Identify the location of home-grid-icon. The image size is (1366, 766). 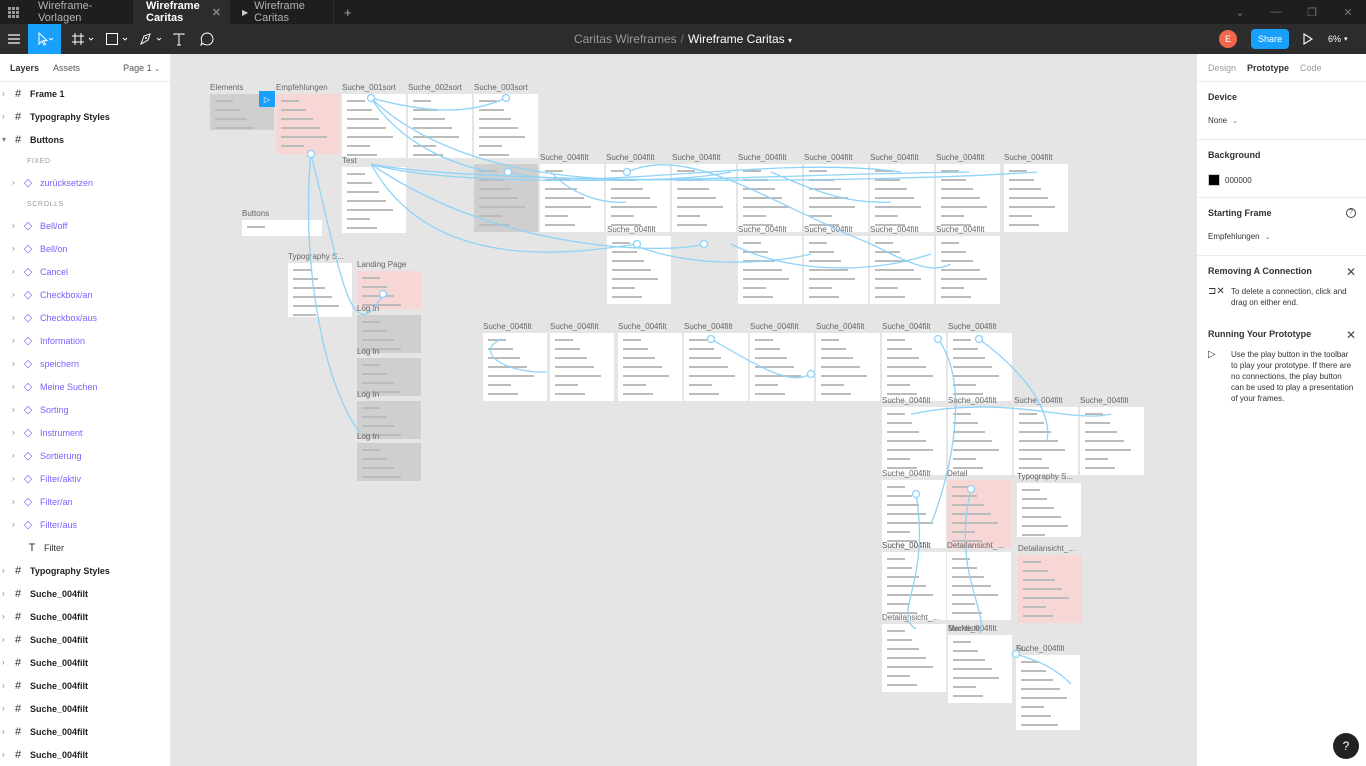
(13, 12).